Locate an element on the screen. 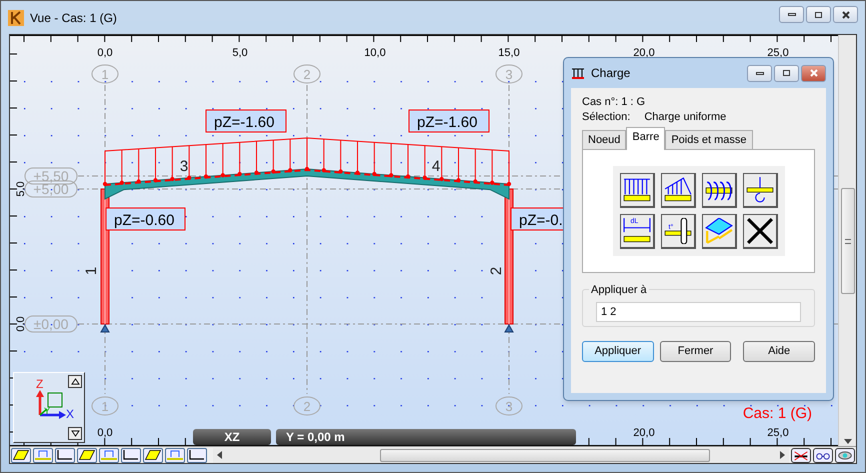 Image resolution: width=866 pixels, height=473 pixels. point-moment-icon is located at coordinates (760, 190).